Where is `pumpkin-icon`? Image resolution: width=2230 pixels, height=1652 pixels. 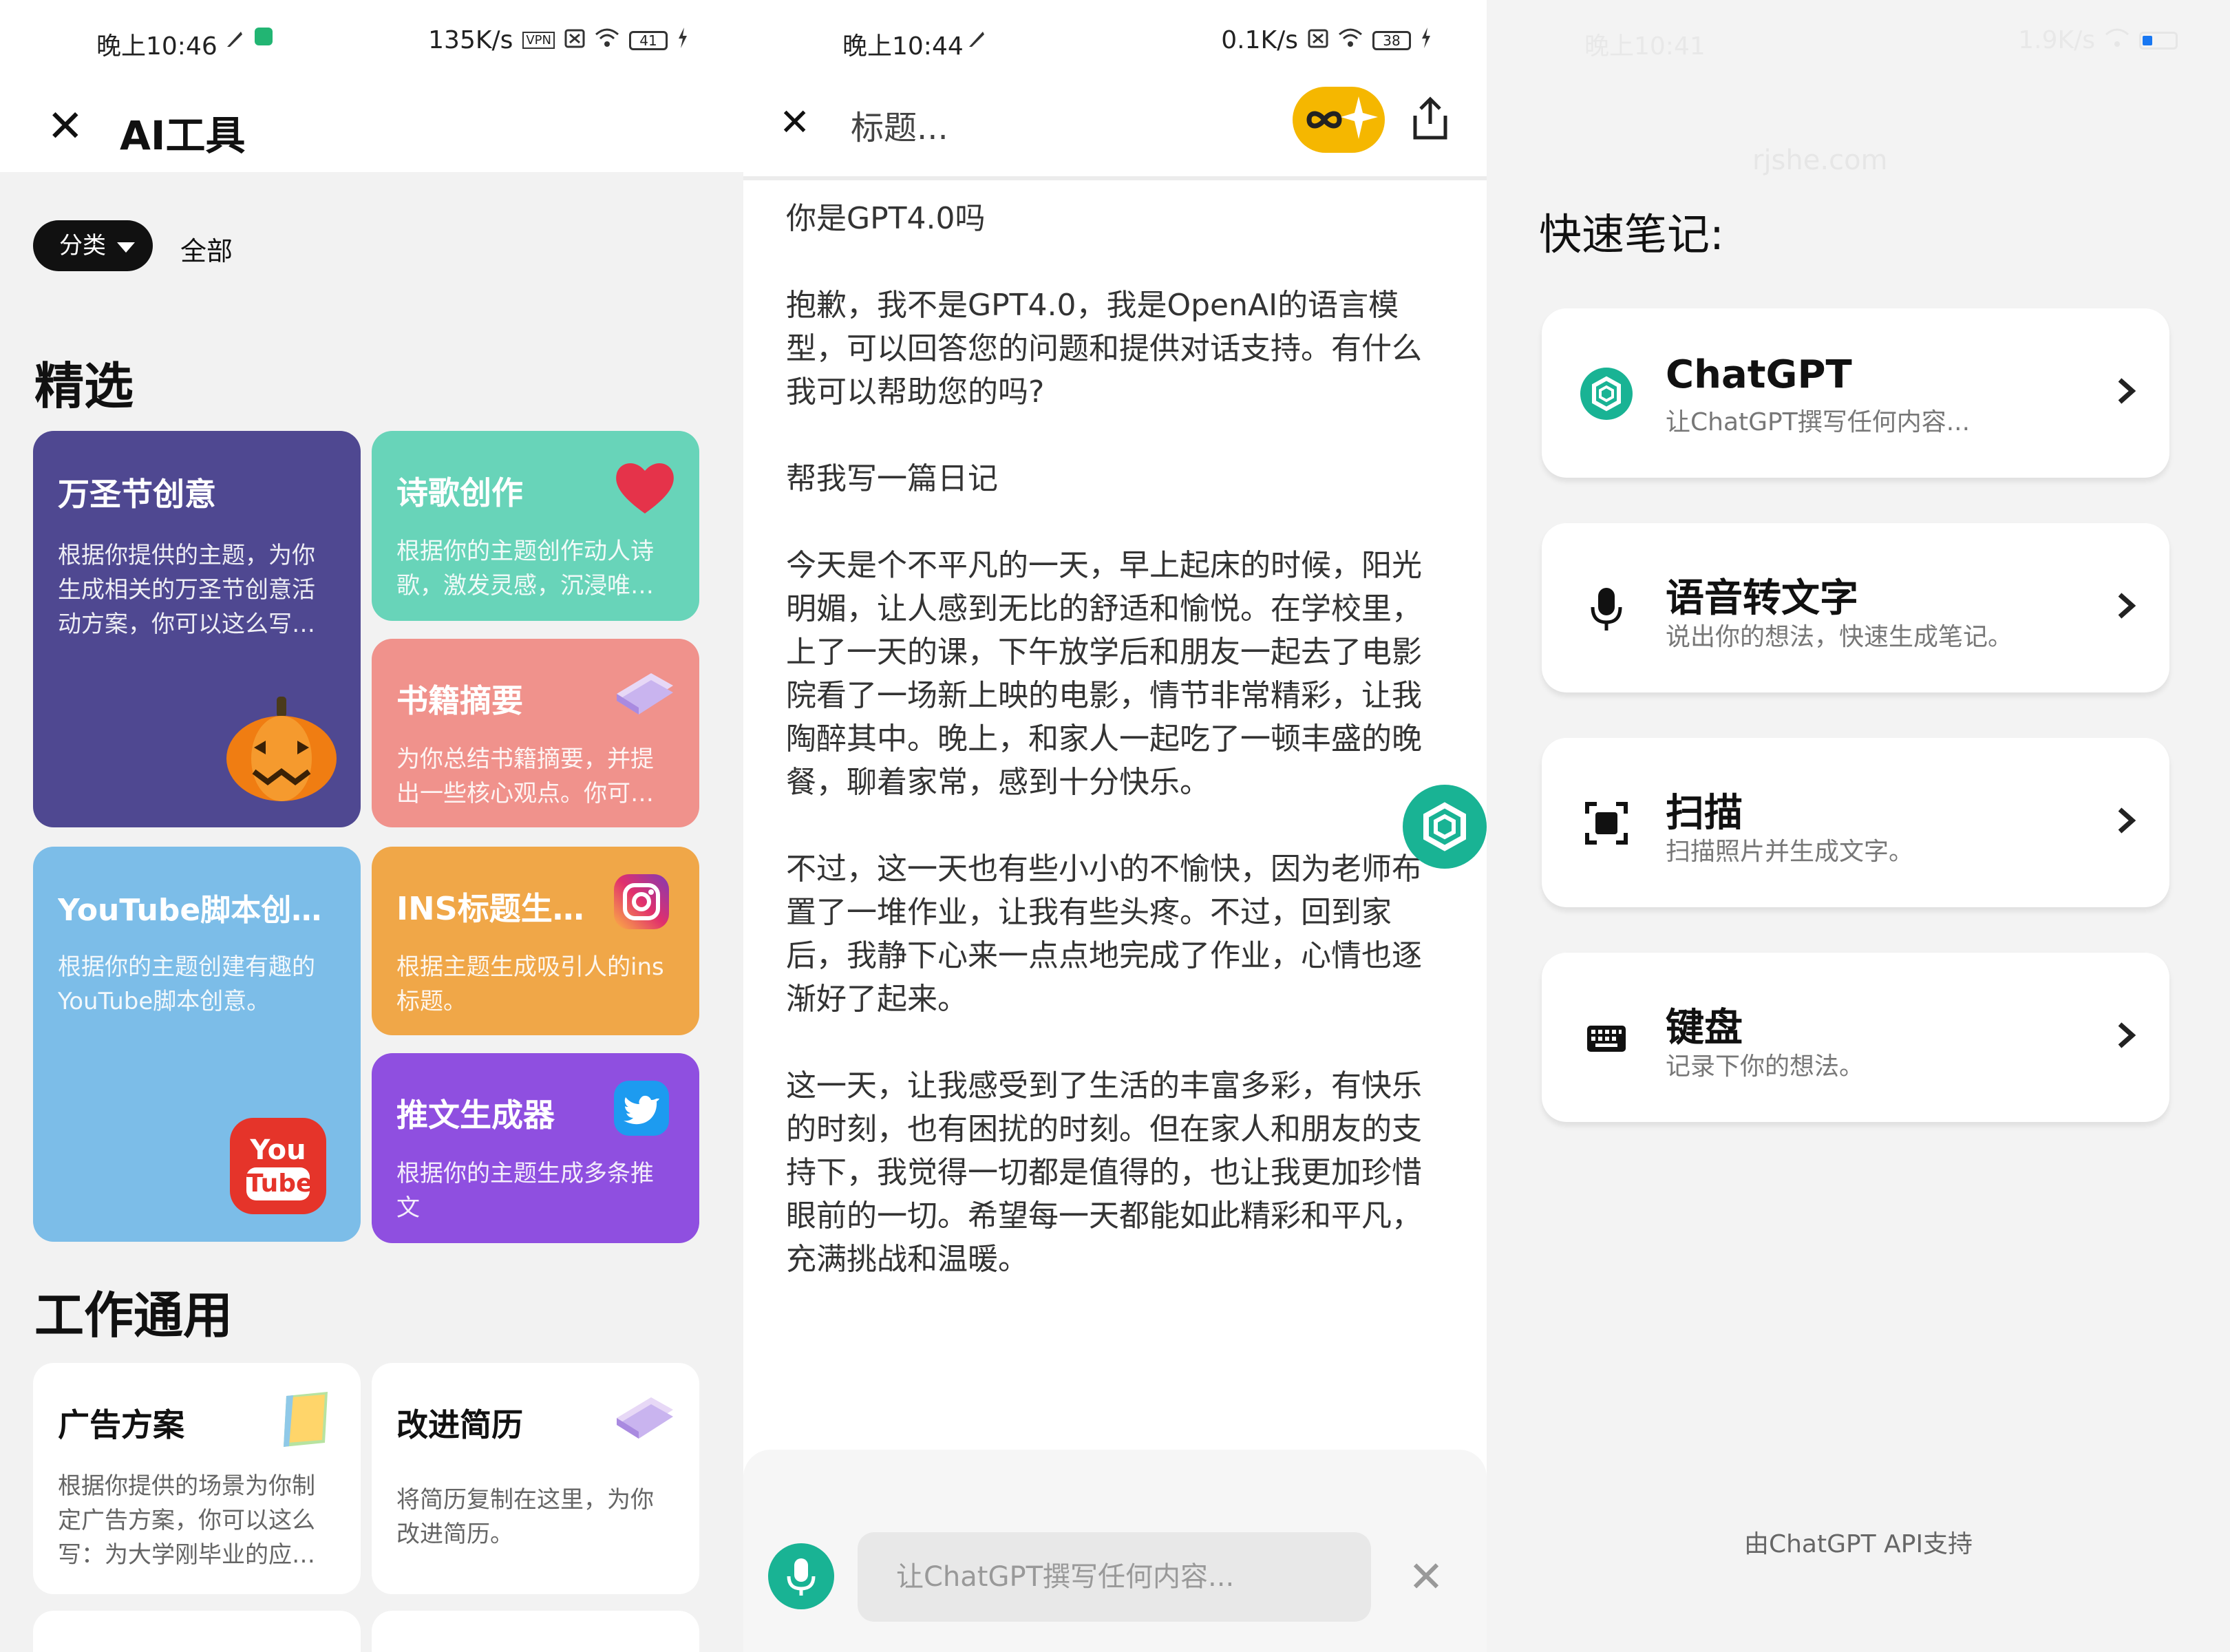 pumpkin-icon is located at coordinates (281, 748).